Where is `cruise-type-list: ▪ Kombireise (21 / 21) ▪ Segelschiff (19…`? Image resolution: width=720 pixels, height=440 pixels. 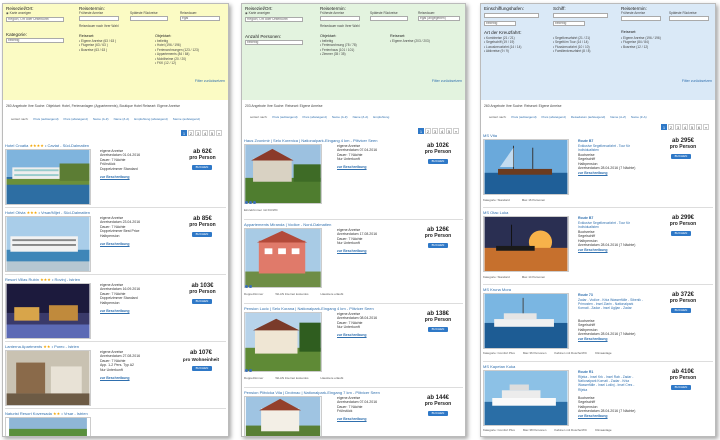
cruise-type-list: ▪ Kombireise (21 / 21) ▪ Segelschiff (19… is located at coordinates (502, 45).